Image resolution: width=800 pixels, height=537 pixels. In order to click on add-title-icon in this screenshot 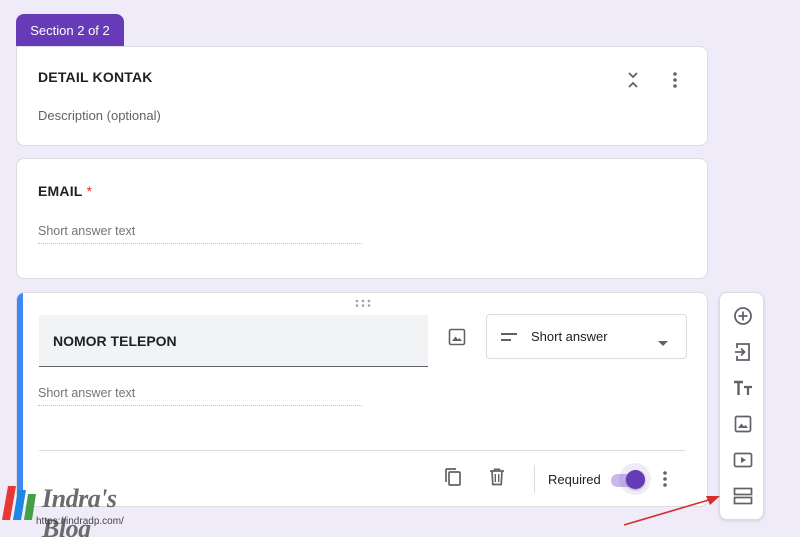, I will do `click(743, 388)`.